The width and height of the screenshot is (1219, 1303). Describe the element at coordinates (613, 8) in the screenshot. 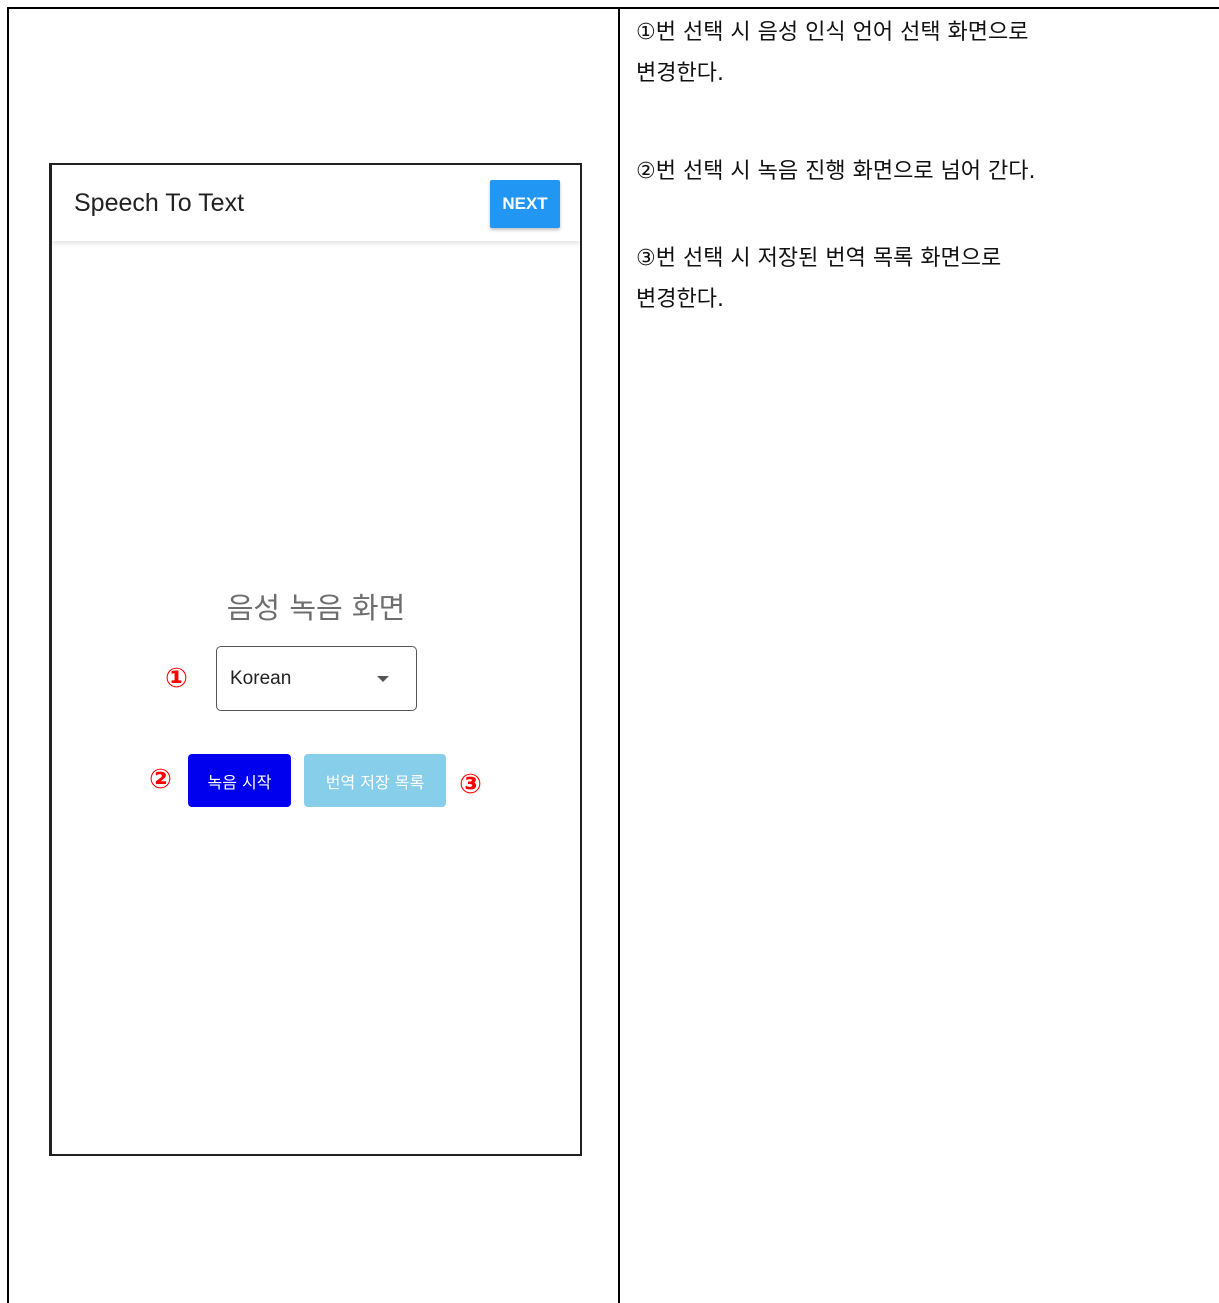

I see `table-border-top` at that location.